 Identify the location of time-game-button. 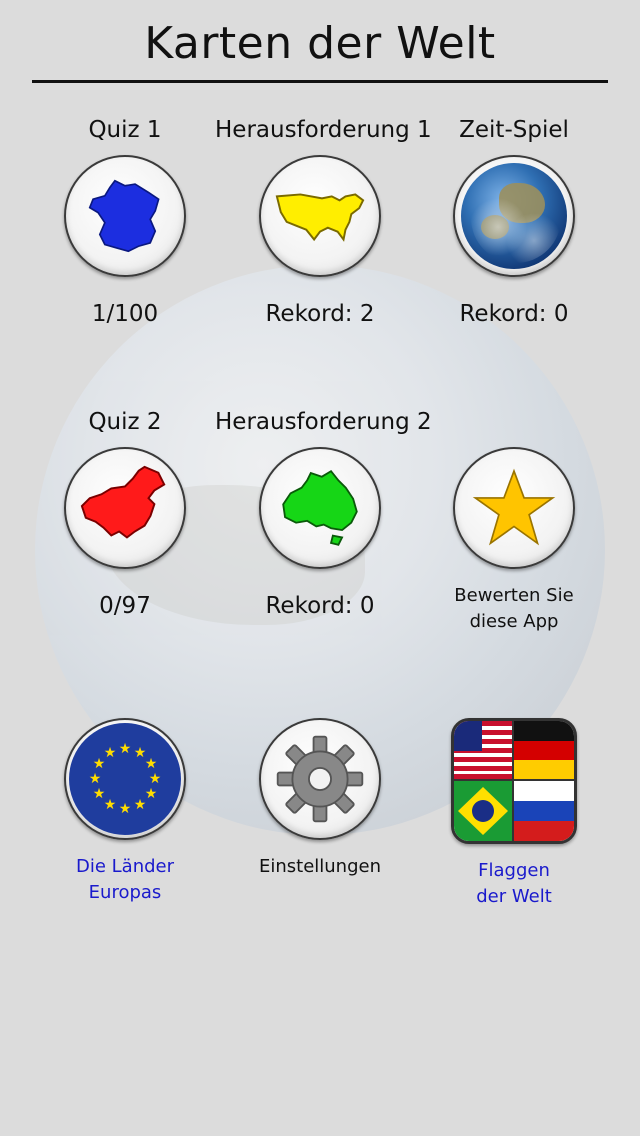
(514, 216).